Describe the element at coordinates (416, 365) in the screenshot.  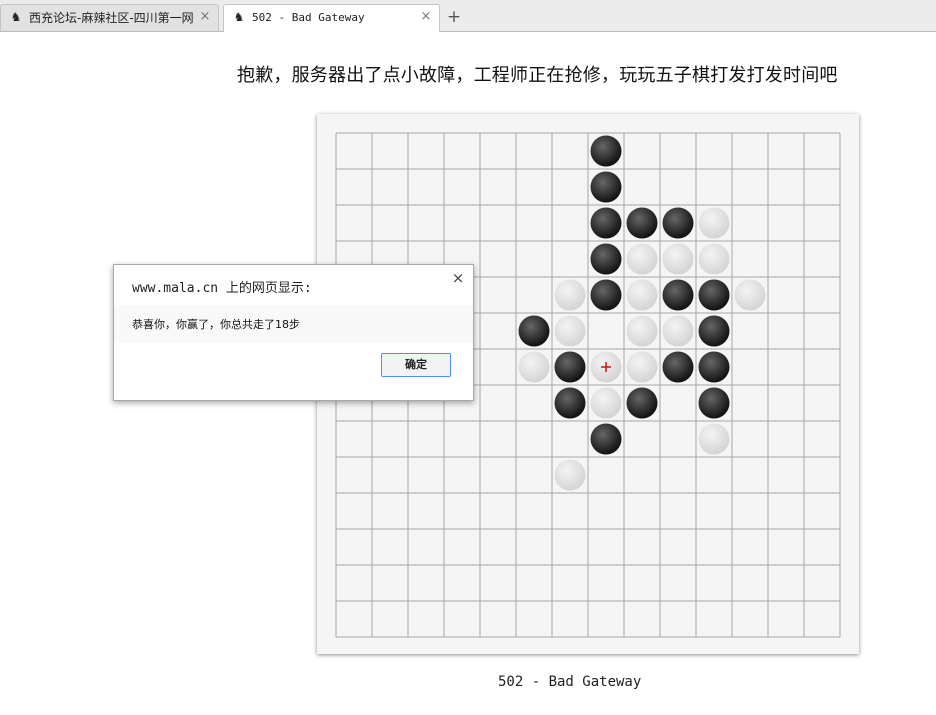
I see `ok-button: 确定` at that location.